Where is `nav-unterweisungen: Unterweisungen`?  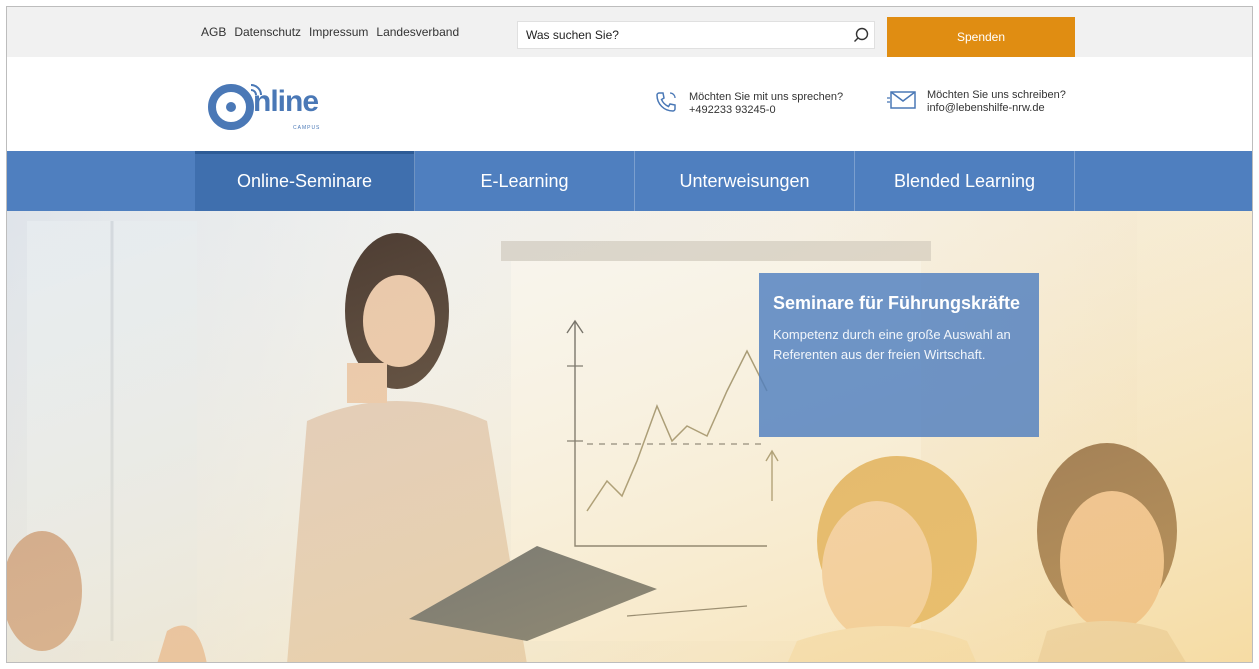 nav-unterweisungen: Unterweisungen is located at coordinates (745, 181).